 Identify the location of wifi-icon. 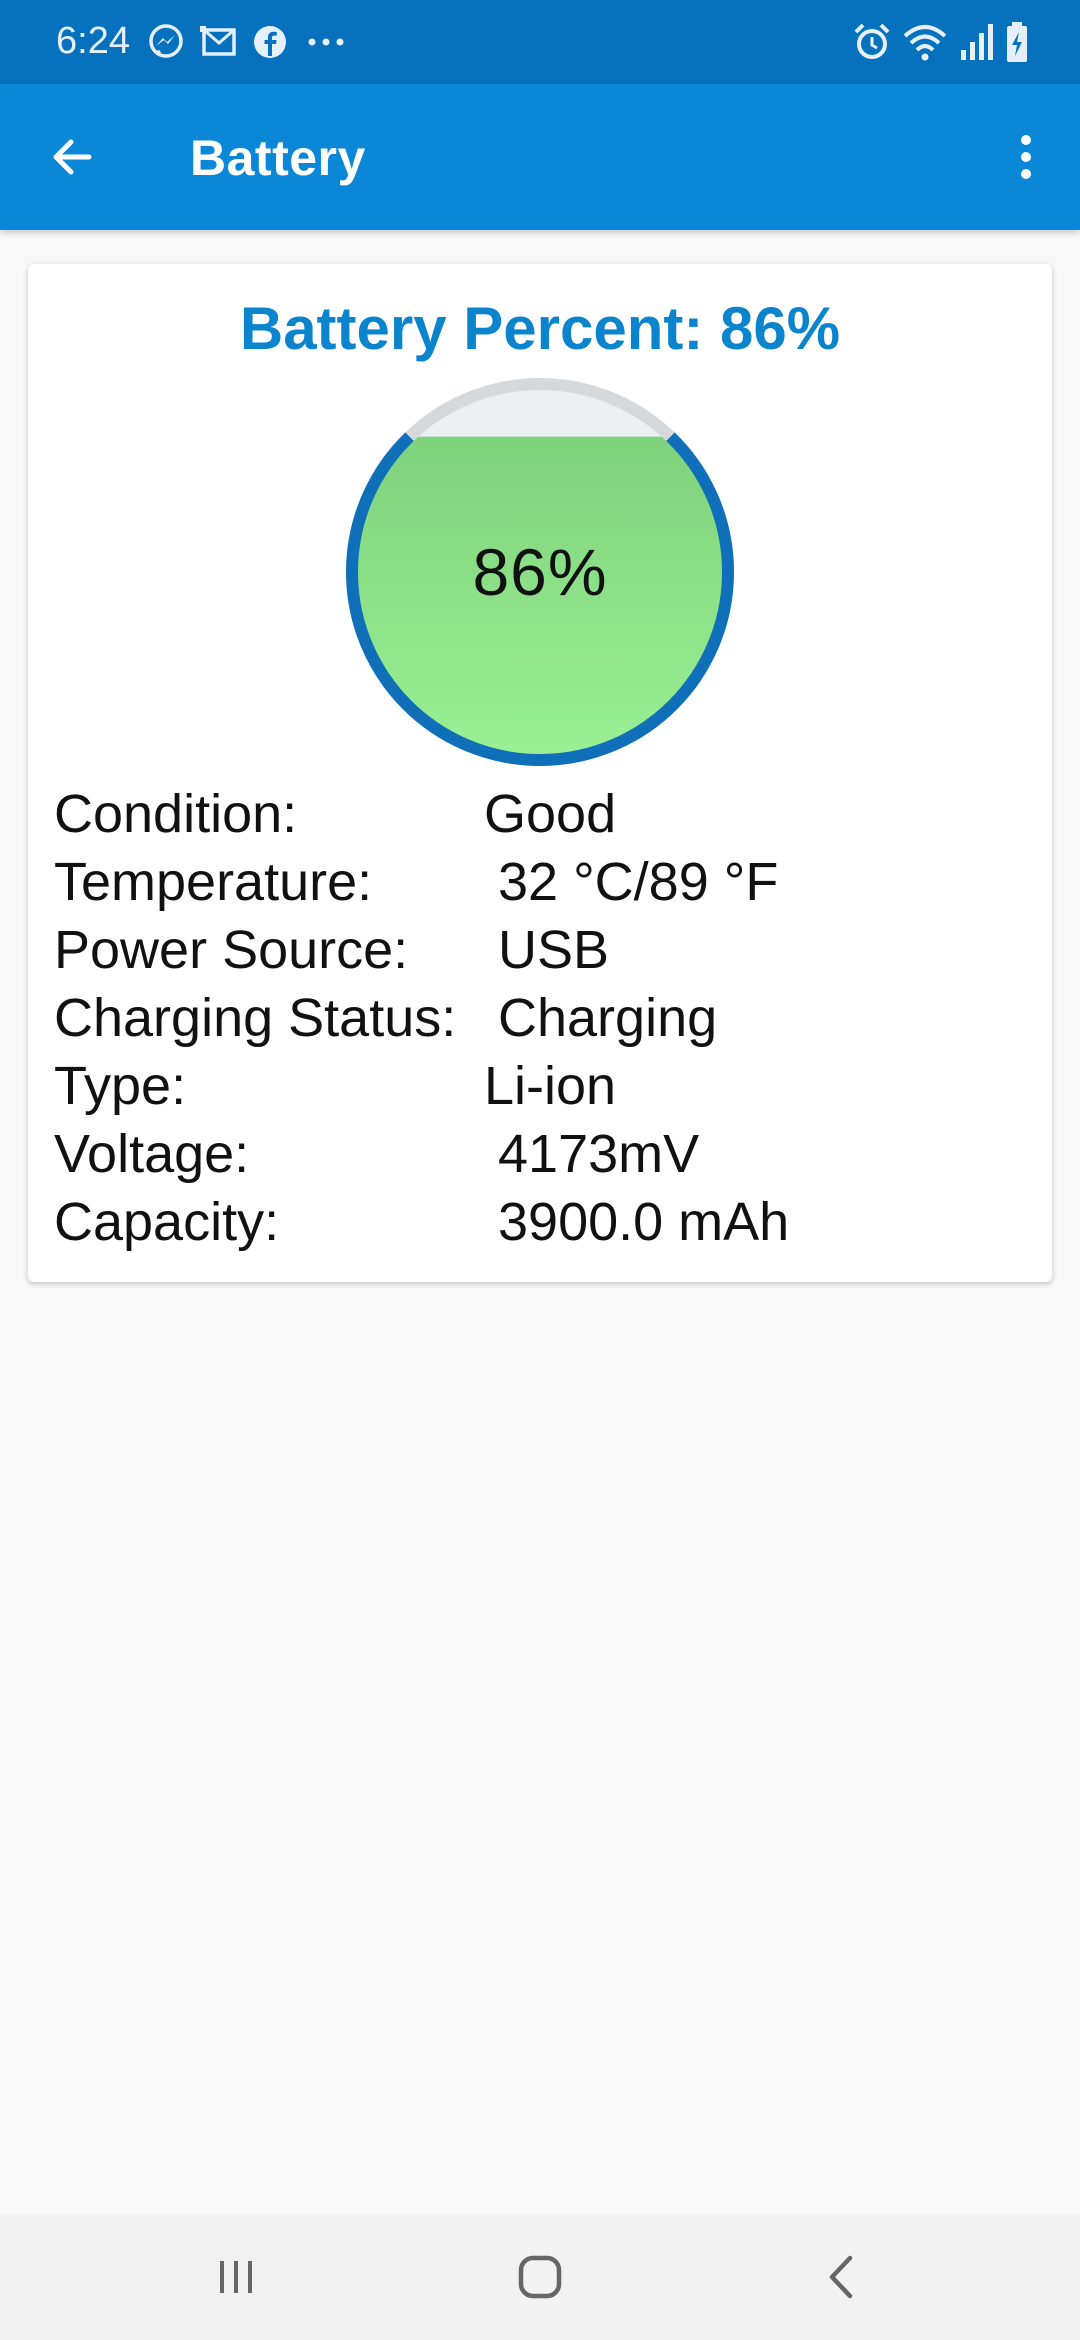
(925, 43).